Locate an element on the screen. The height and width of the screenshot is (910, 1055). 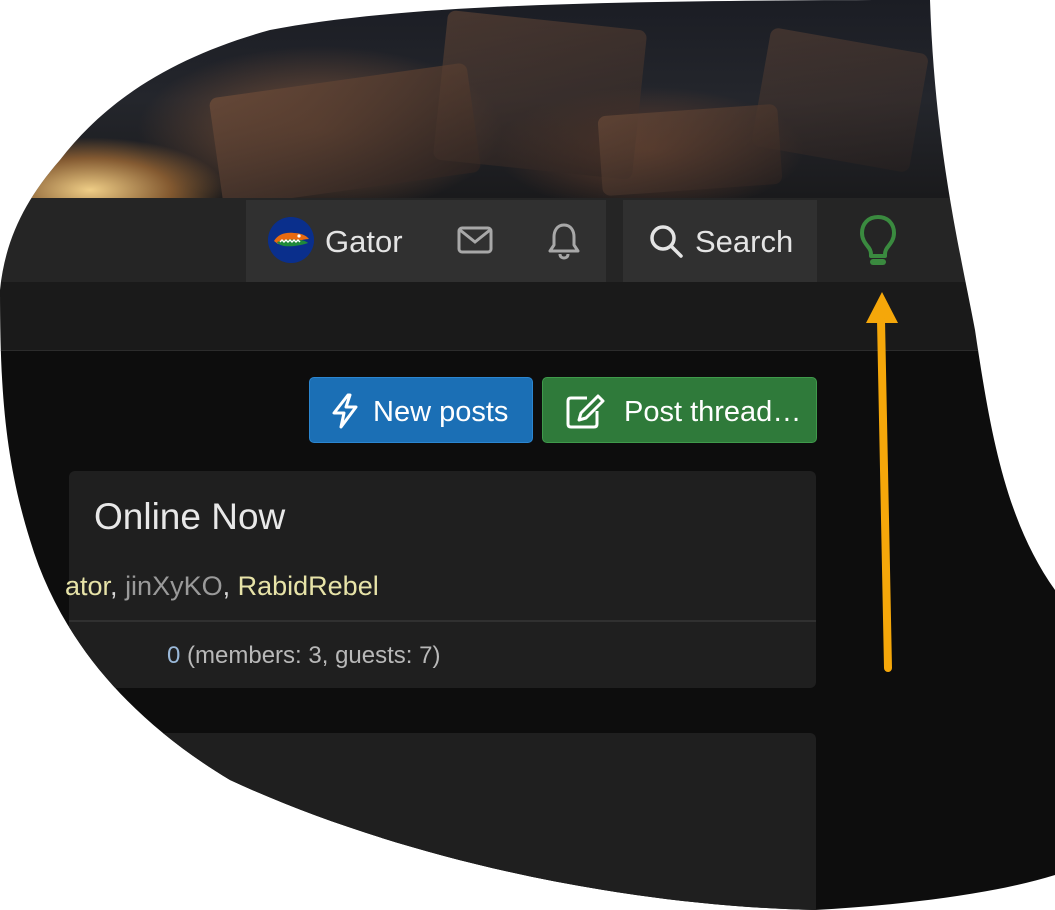
user-avatar is located at coordinates (291, 240).